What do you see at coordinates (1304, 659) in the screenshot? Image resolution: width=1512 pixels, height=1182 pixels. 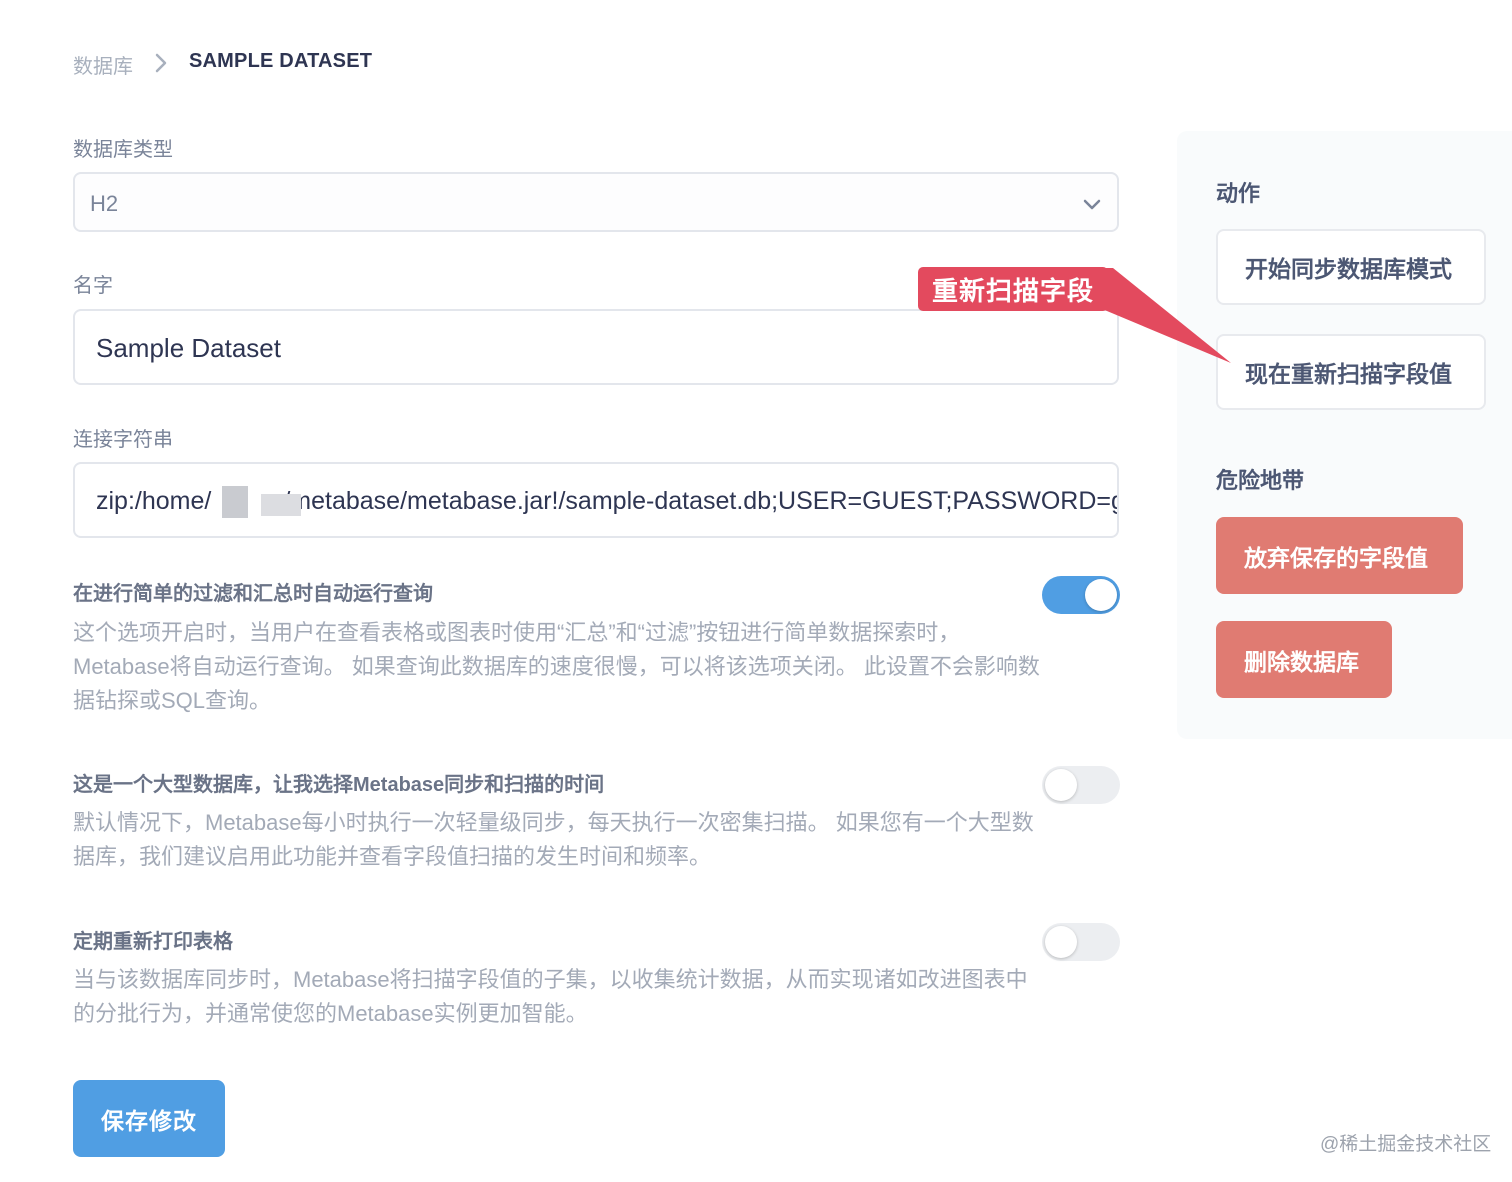 I see `delete-database-button: 删除数据库` at bounding box center [1304, 659].